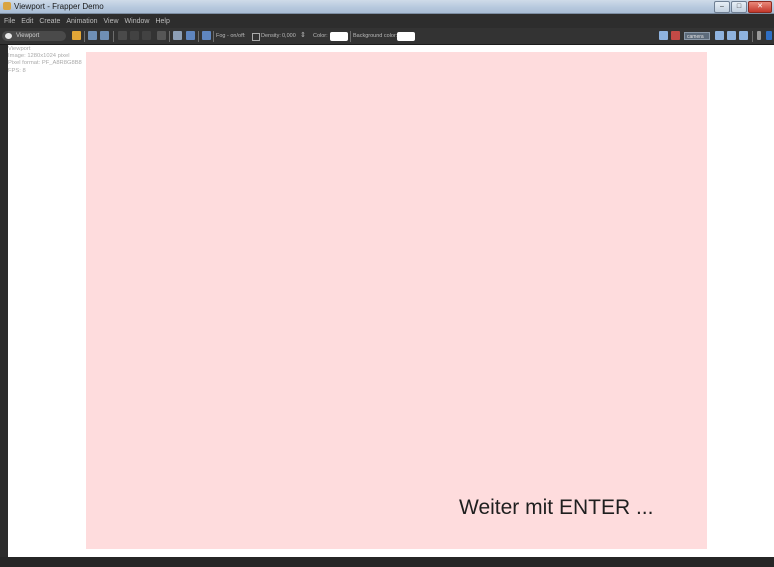 Image resolution: width=774 pixels, height=567 pixels. What do you see at coordinates (760, 7) in the screenshot?
I see `close-button: ✕` at bounding box center [760, 7].